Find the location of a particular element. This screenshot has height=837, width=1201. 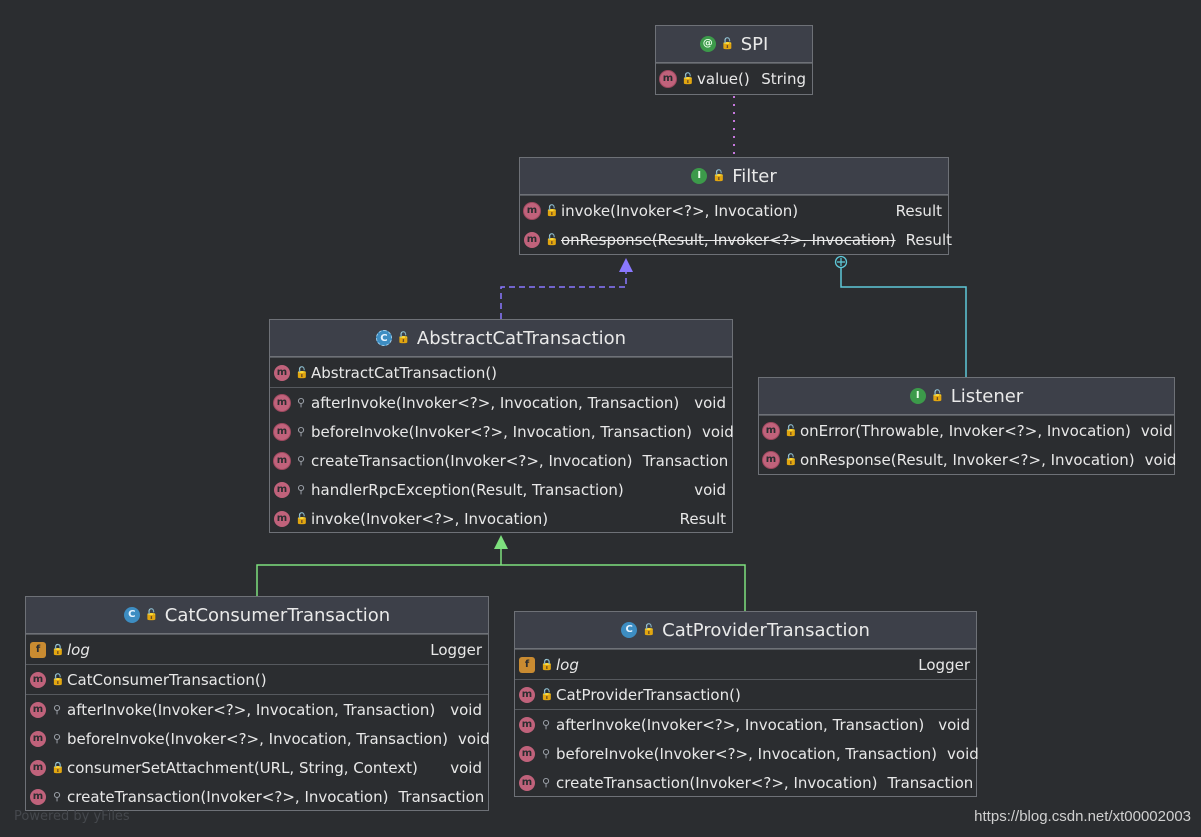

class-header-listener: I 🔓 Listener is located at coordinates (966, 396).